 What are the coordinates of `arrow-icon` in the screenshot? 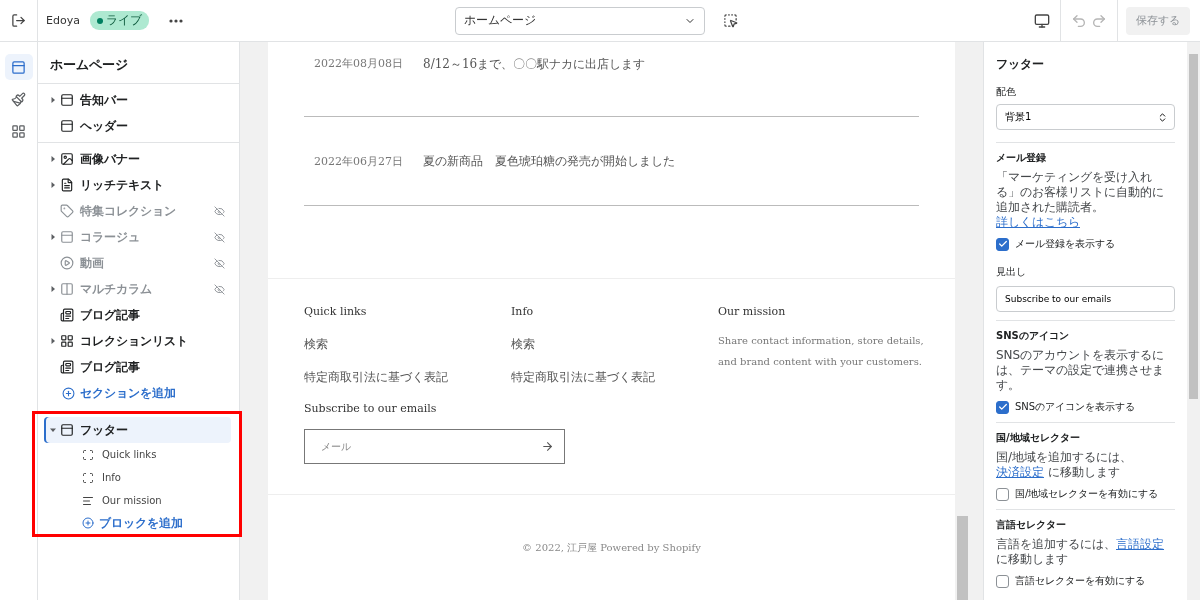 It's located at (547, 446).